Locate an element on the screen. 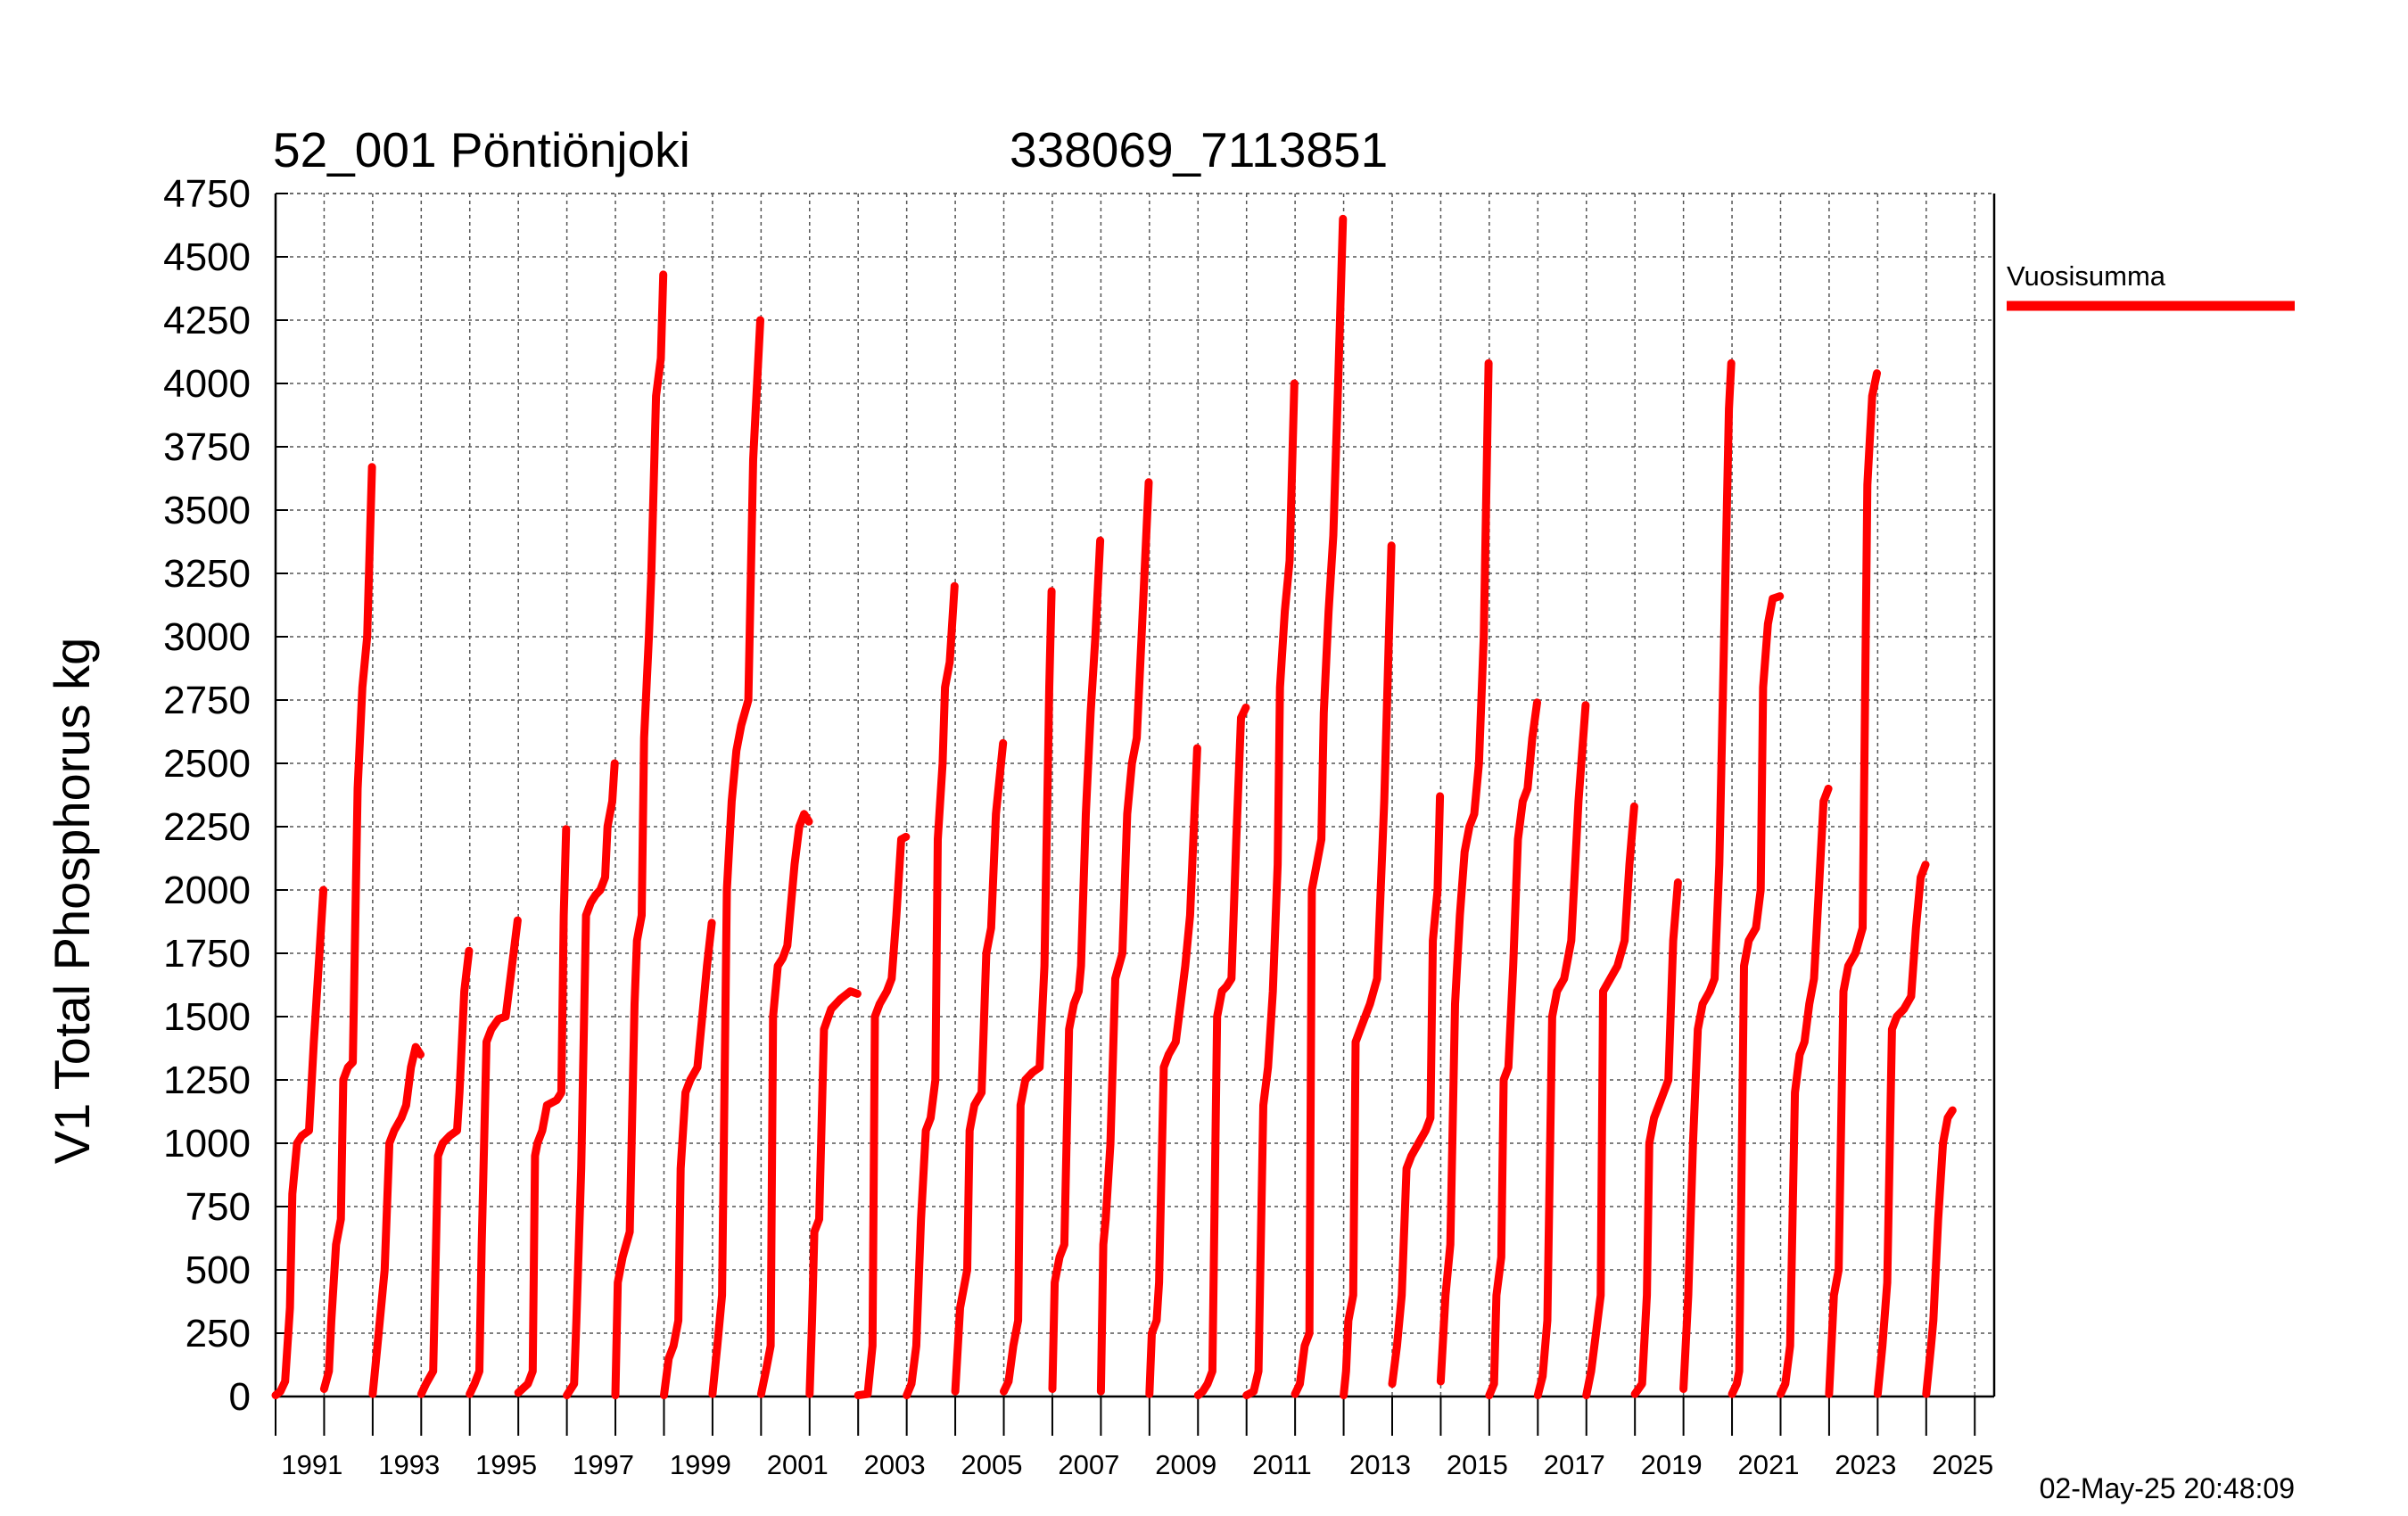  x-tick-label: 1991 is located at coordinates (311, 1464).